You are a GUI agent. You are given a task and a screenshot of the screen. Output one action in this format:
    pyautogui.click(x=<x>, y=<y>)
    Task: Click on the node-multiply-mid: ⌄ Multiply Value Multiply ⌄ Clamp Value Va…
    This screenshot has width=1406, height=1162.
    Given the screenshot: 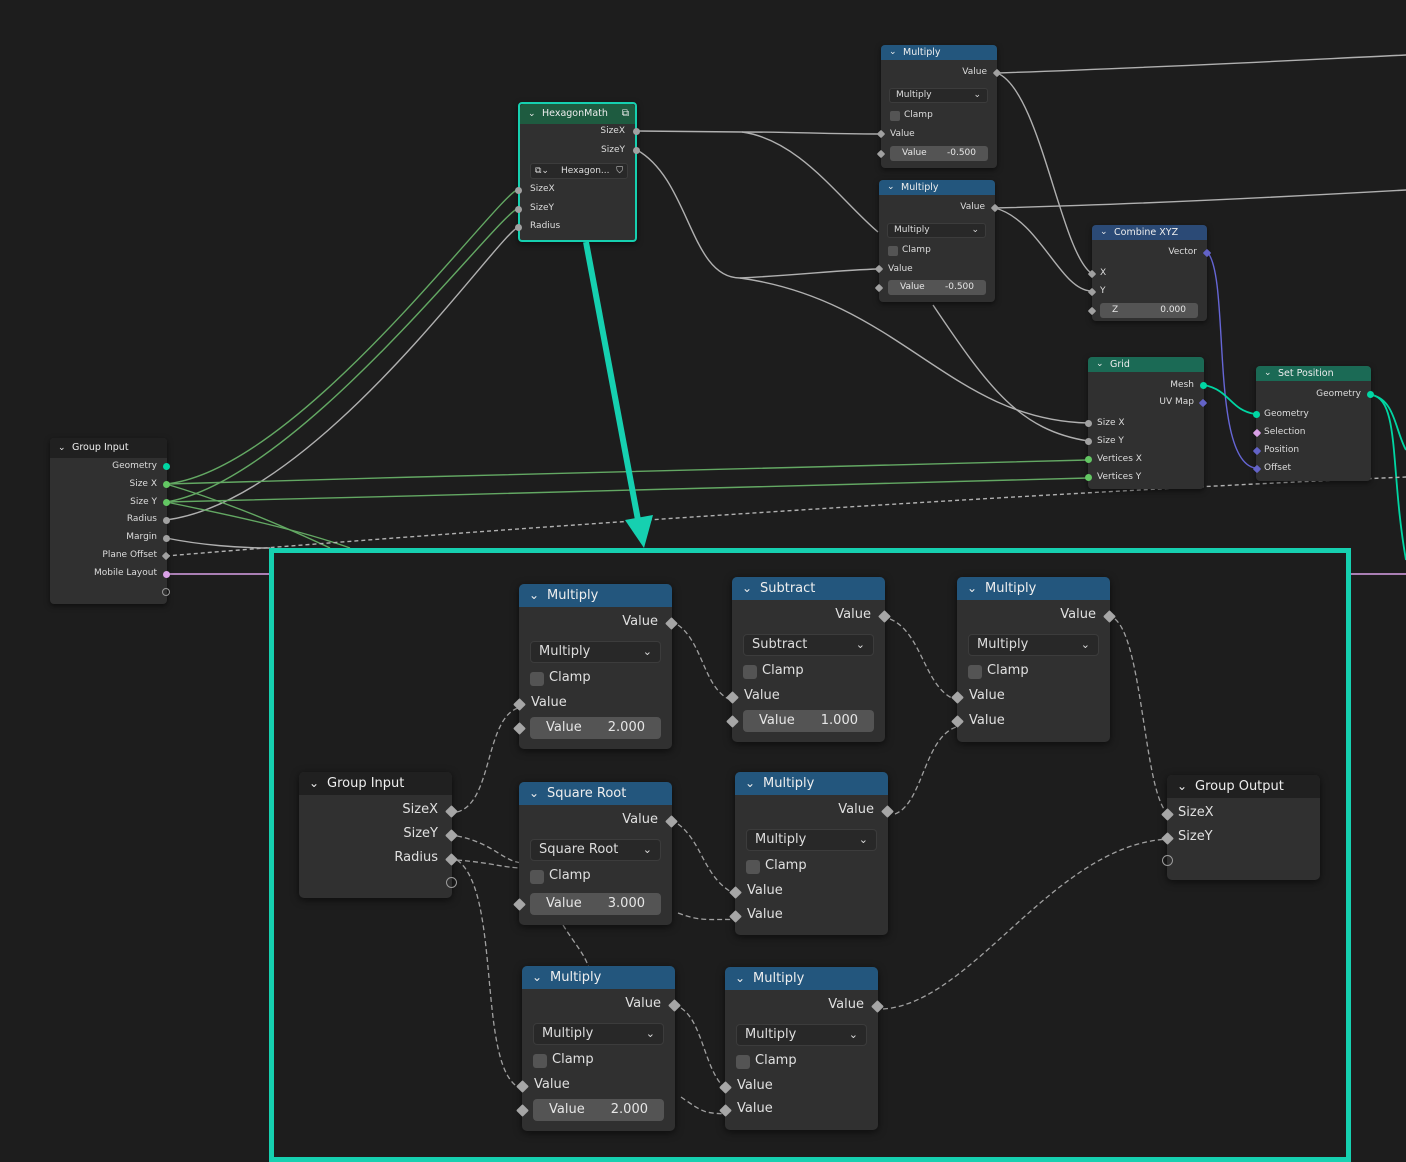 What is the action you would take?
    pyautogui.click(x=937, y=241)
    